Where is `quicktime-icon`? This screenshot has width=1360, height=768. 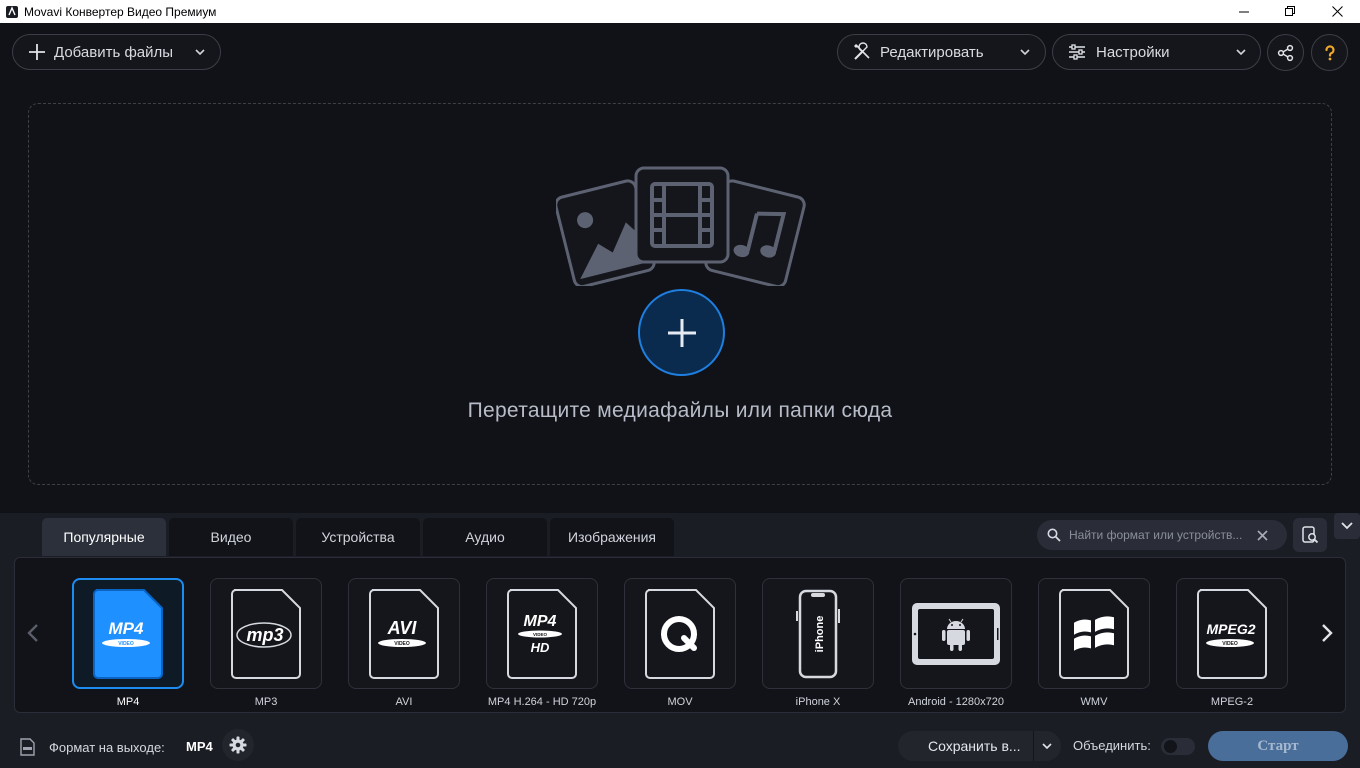 quicktime-icon is located at coordinates (680, 633).